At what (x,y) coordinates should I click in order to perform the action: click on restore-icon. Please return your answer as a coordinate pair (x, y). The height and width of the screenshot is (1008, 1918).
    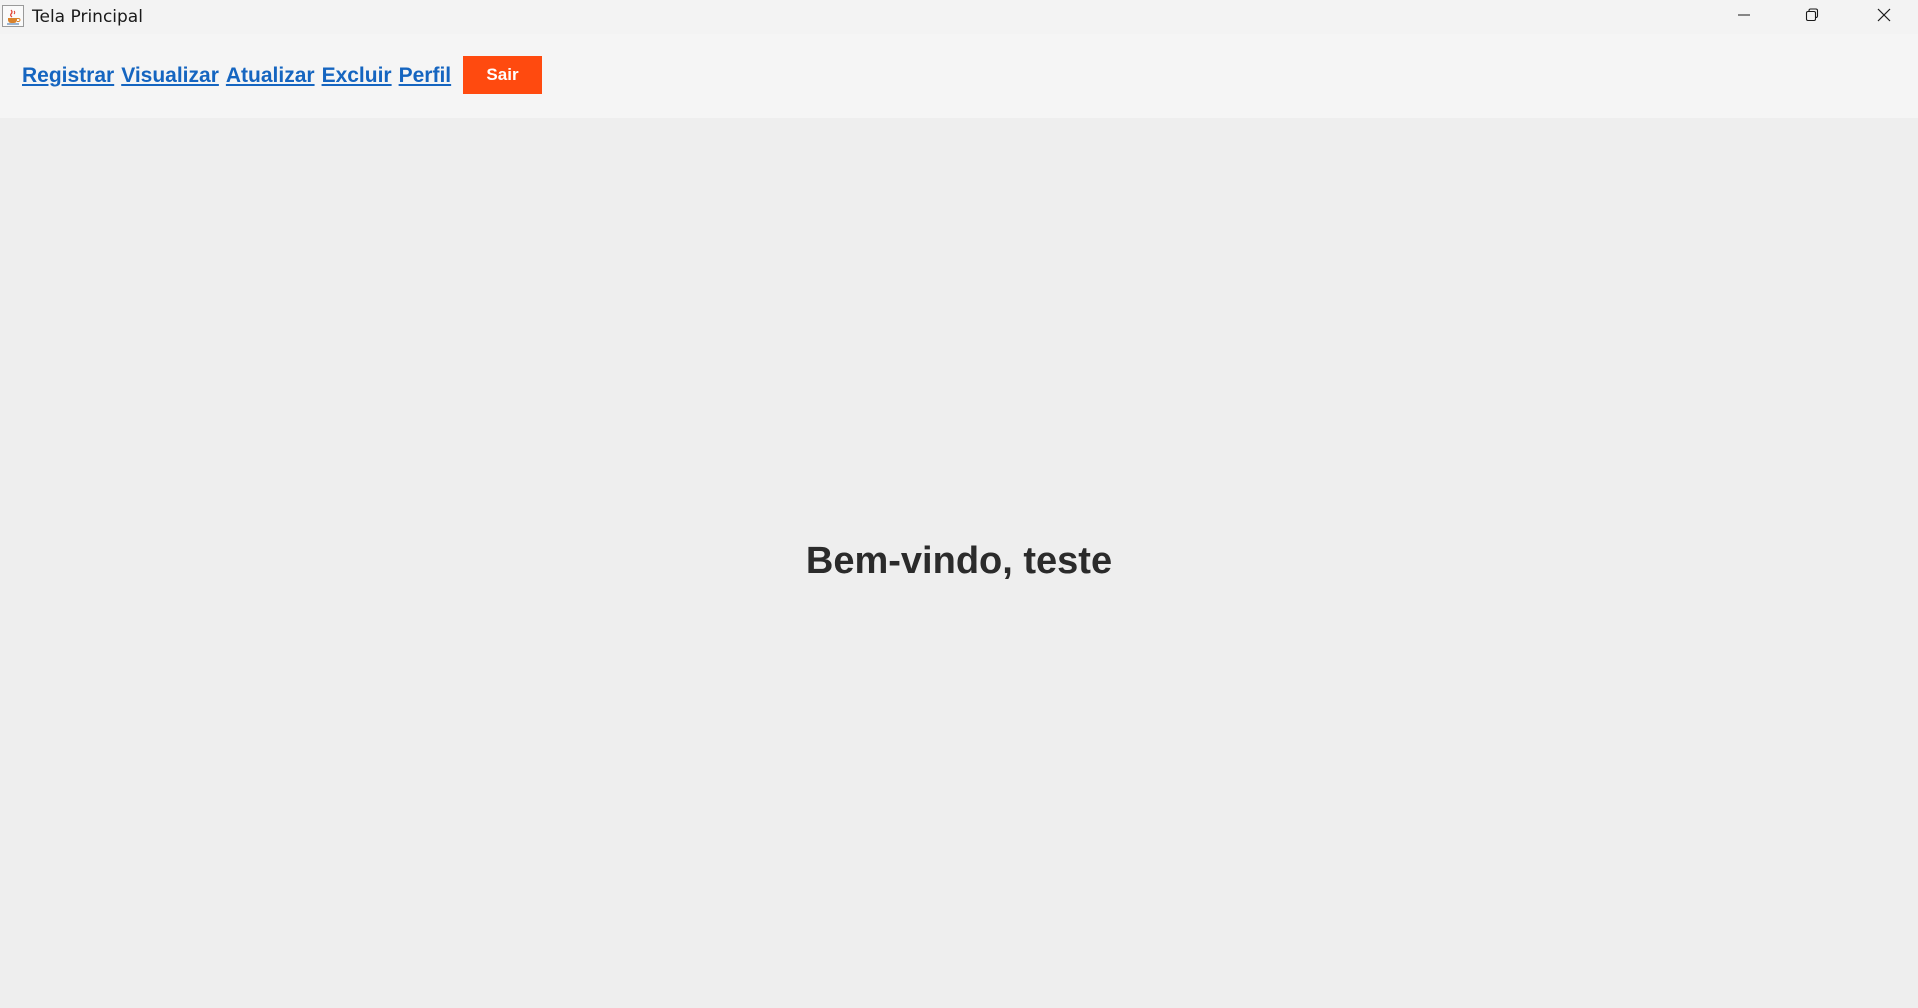
    Looking at the image, I should click on (1812, 17).